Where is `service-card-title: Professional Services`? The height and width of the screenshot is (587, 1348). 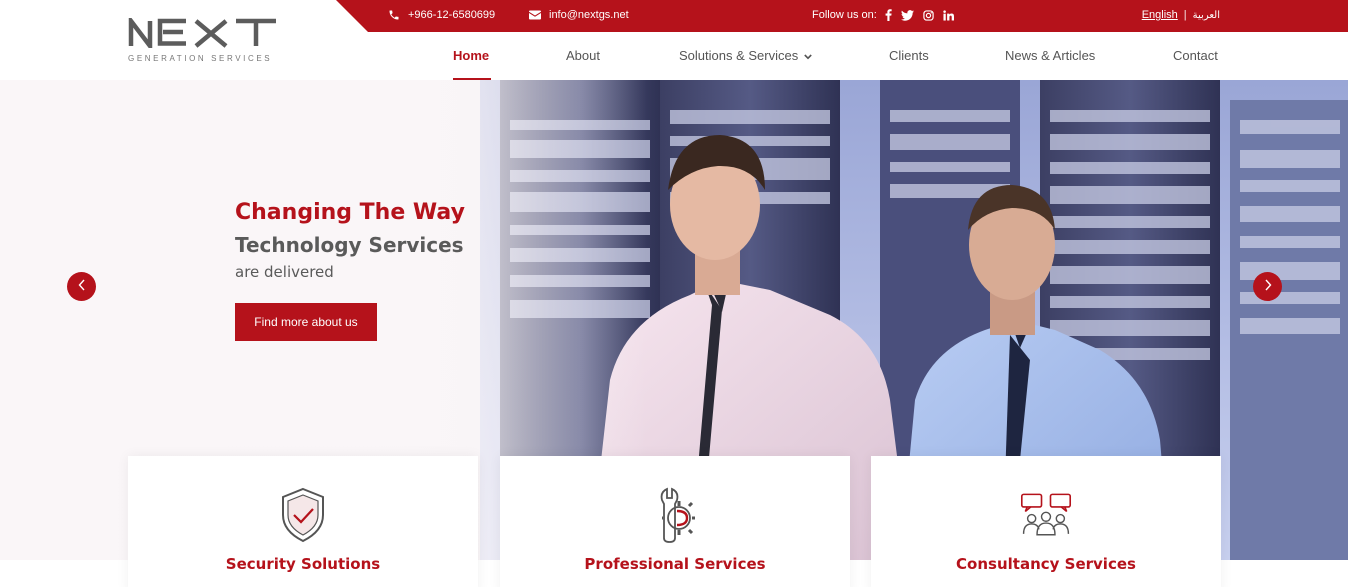
service-card-title: Professional Services is located at coordinates (675, 564).